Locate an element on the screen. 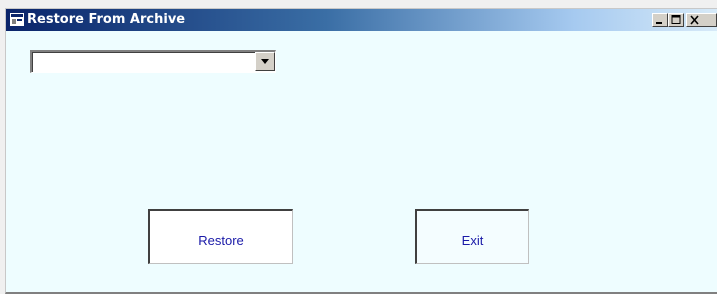 The image size is (717, 294). maximize-icon is located at coordinates (676, 19).